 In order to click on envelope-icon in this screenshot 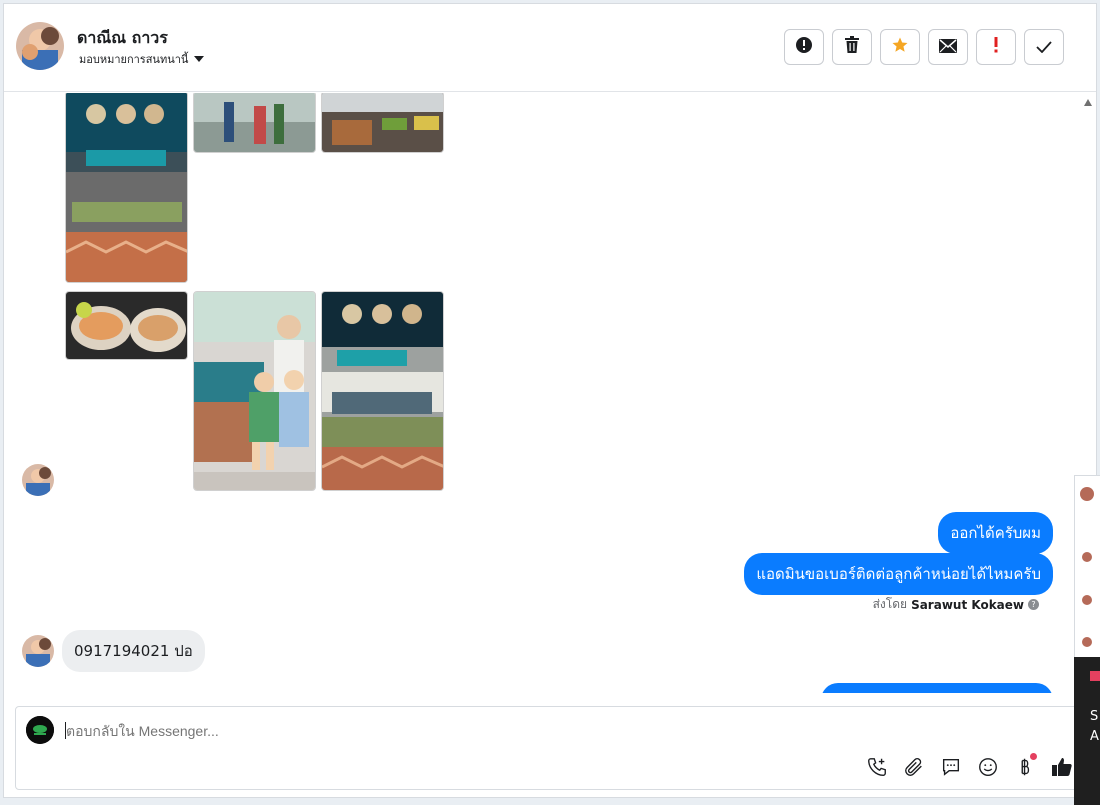, I will do `click(948, 47)`.